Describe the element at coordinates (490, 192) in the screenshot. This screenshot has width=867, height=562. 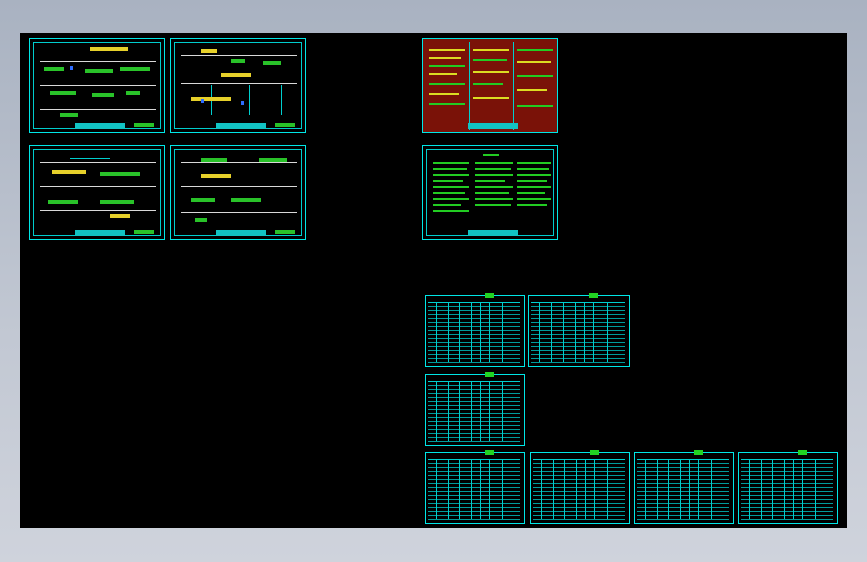
I see `notes-sheet` at that location.